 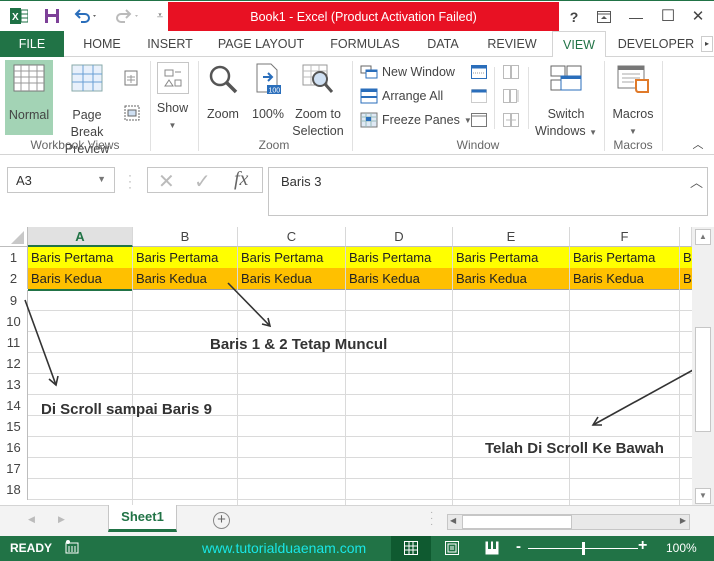 I want to click on column-header-partial, so click(x=686, y=237).